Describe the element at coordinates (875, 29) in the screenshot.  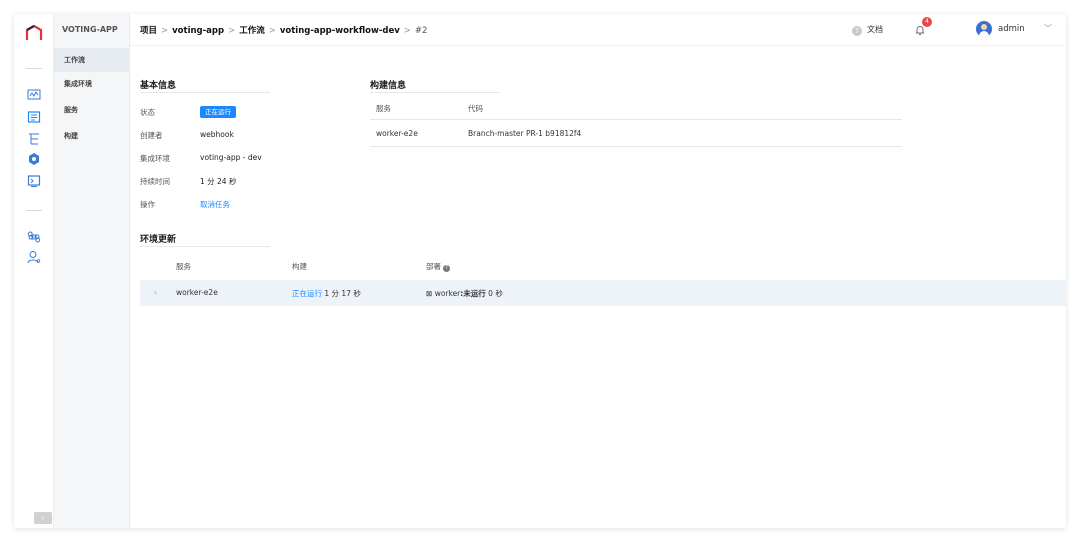
I see `docs-label: 文档` at that location.